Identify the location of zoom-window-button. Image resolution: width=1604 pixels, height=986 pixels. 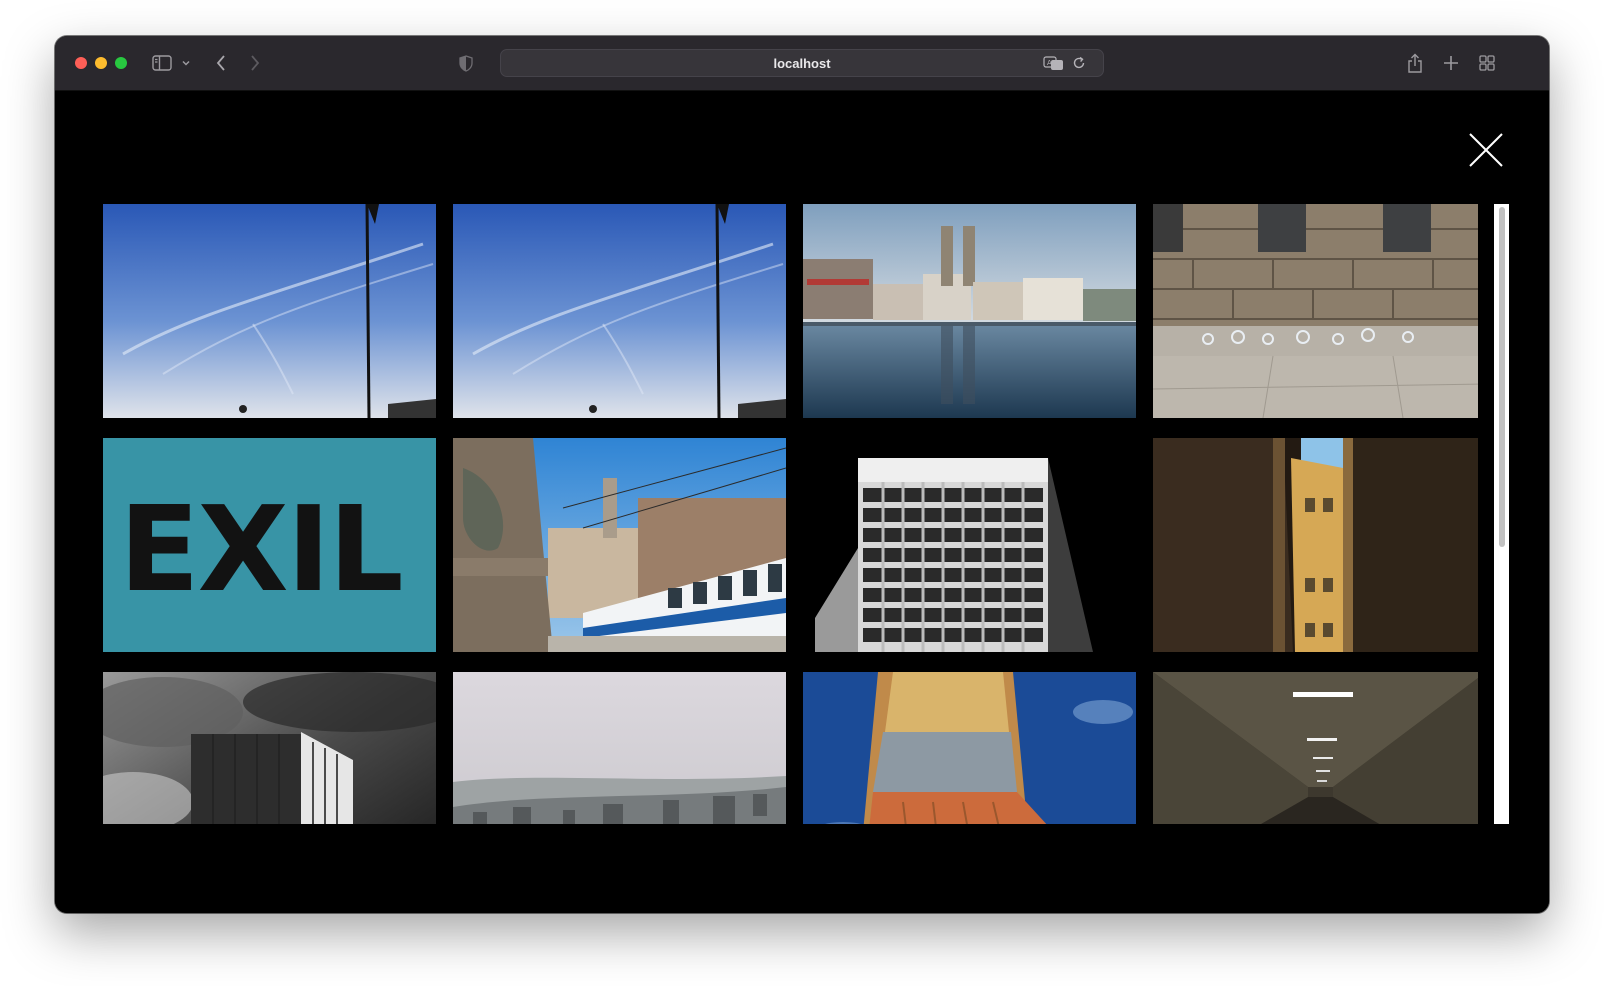
(121, 63).